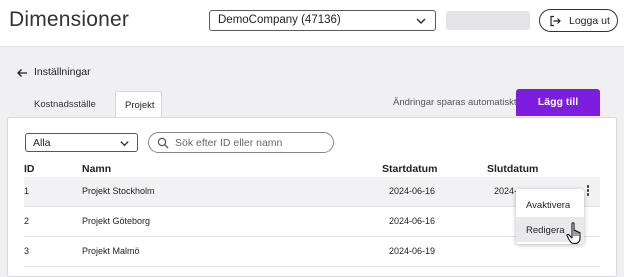 Image resolution: width=624 pixels, height=277 pixels. What do you see at coordinates (65, 104) in the screenshot?
I see `tab-label: Kostnadsställe` at bounding box center [65, 104].